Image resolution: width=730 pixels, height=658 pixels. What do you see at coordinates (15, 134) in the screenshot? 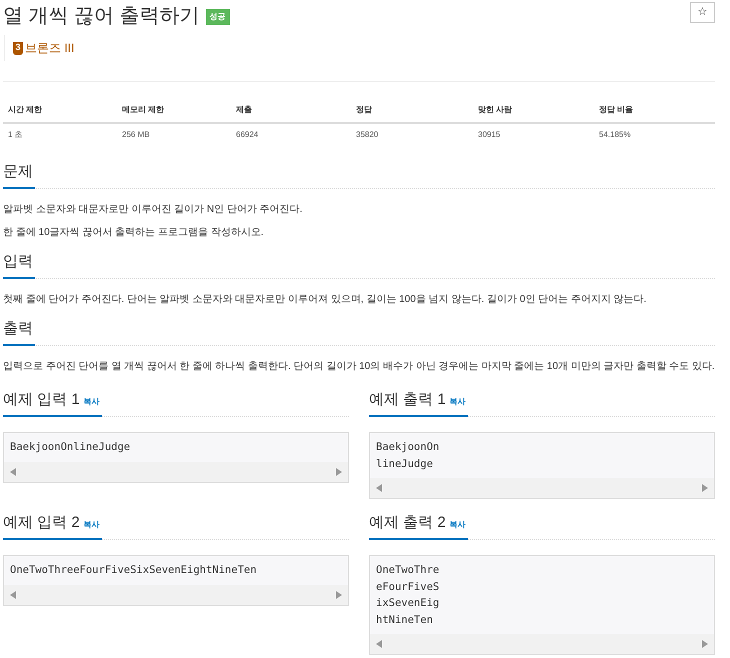
I see `table-cell: 1 초` at bounding box center [15, 134].